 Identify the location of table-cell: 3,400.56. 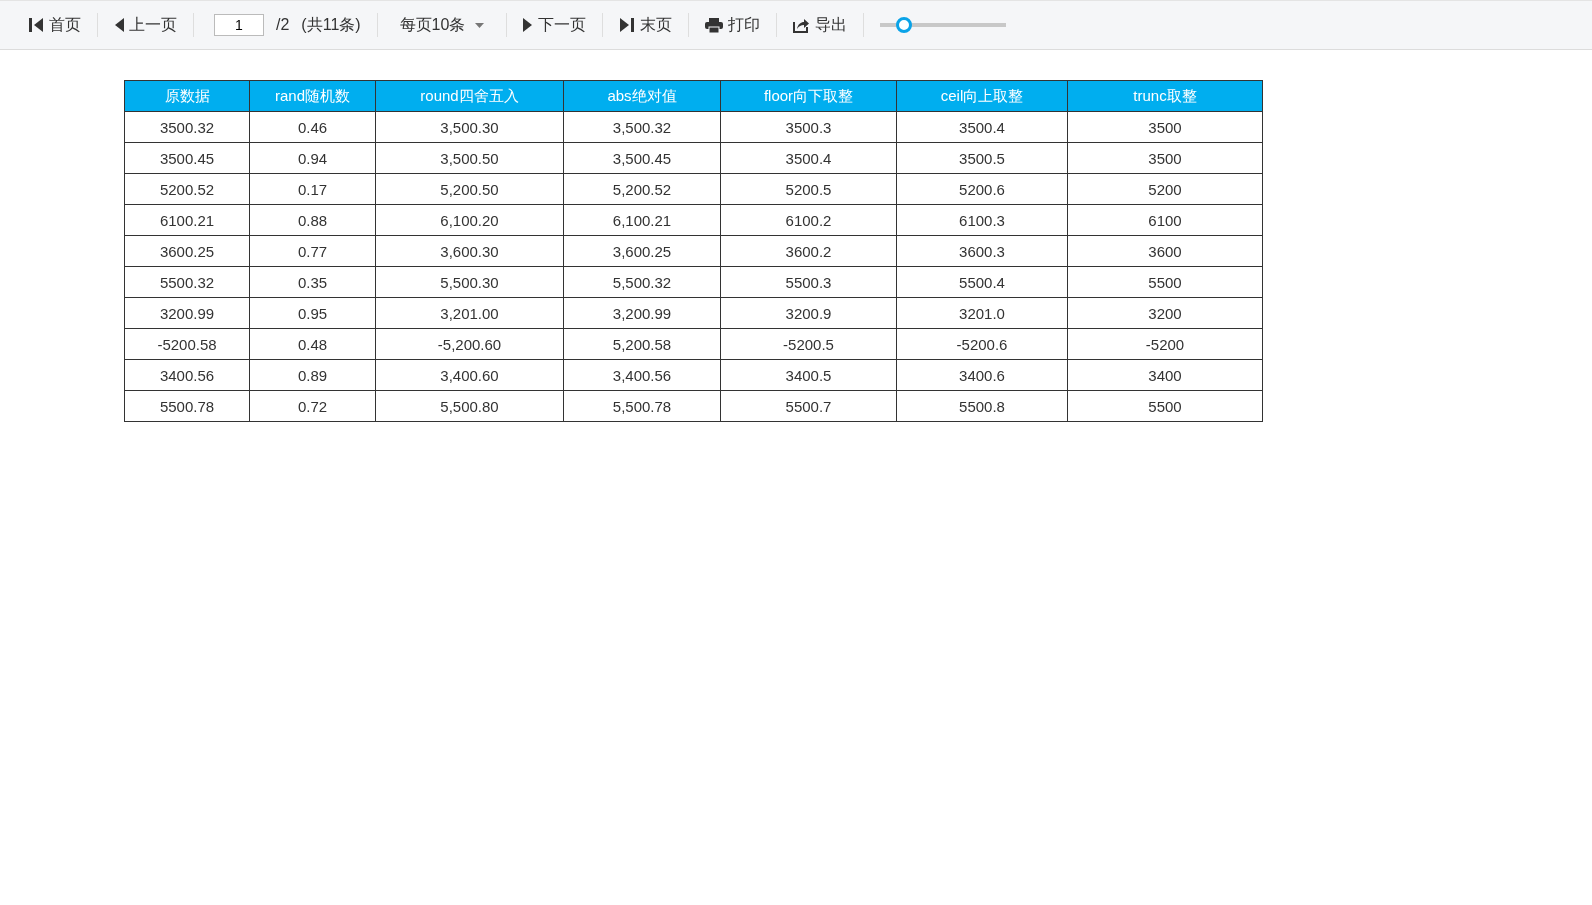
(642, 375).